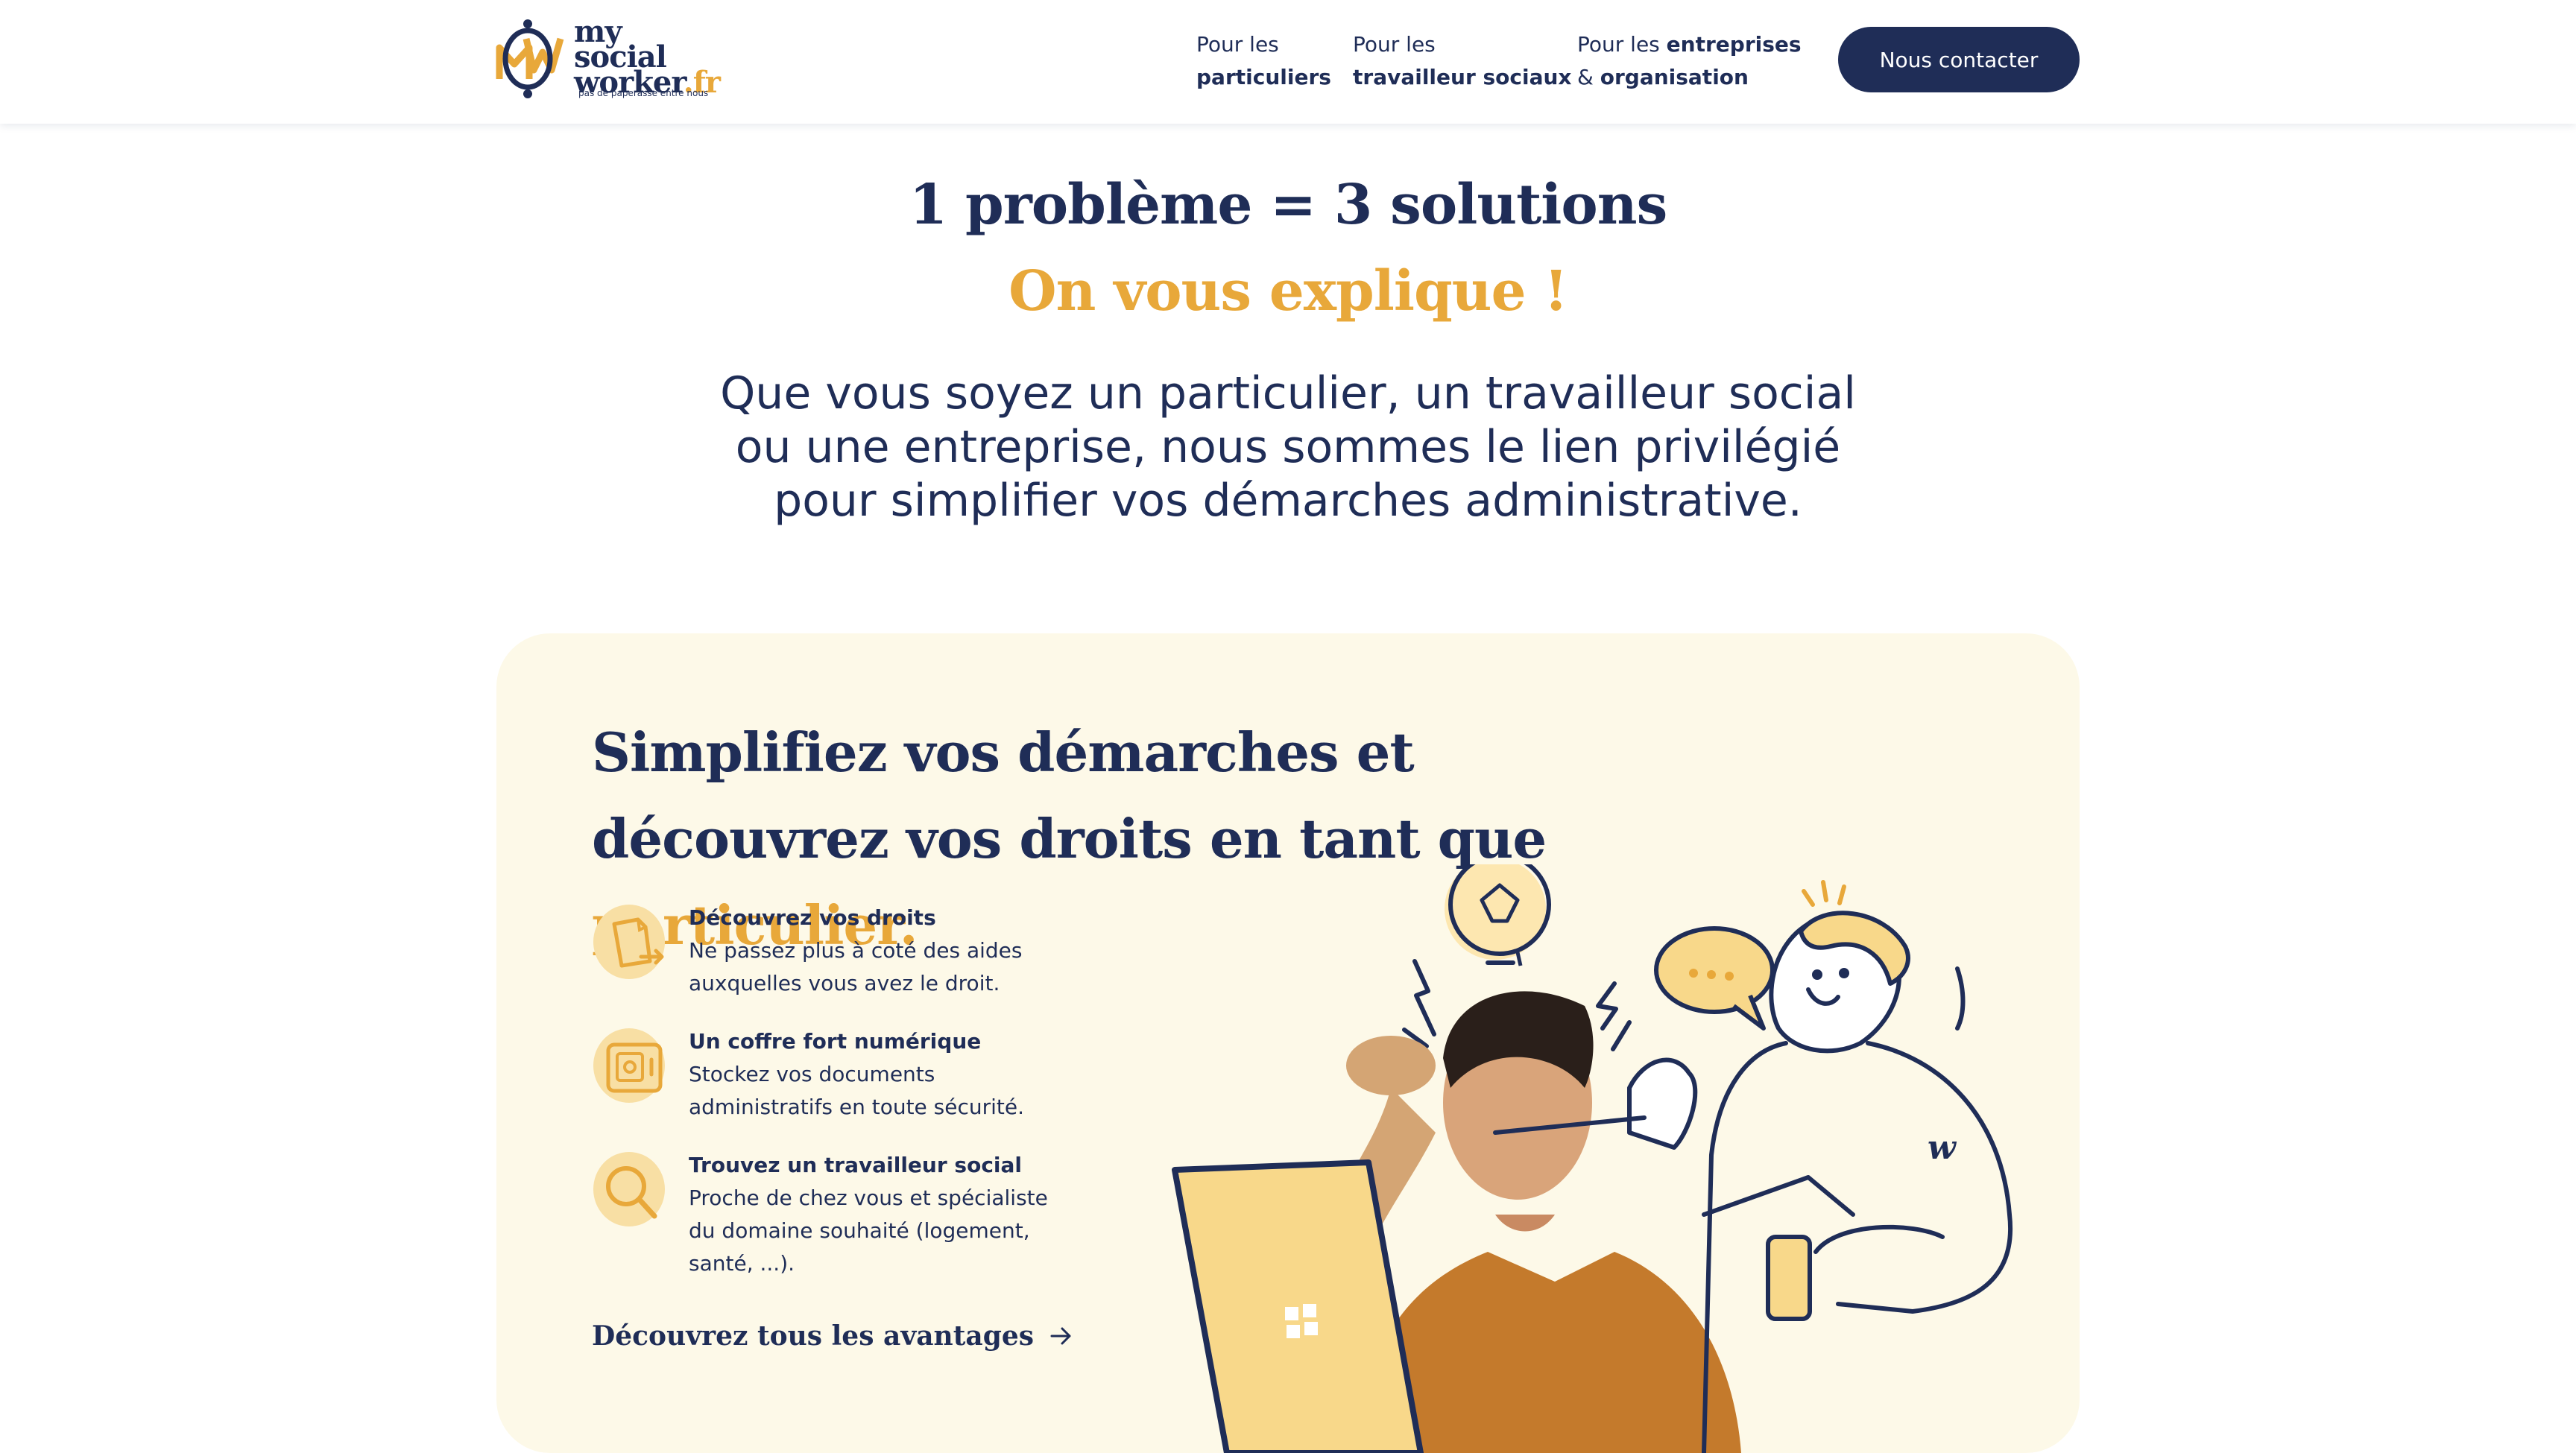 The height and width of the screenshot is (1453, 2576). I want to click on page-subtitle: On vous explique !, so click(1288, 291).